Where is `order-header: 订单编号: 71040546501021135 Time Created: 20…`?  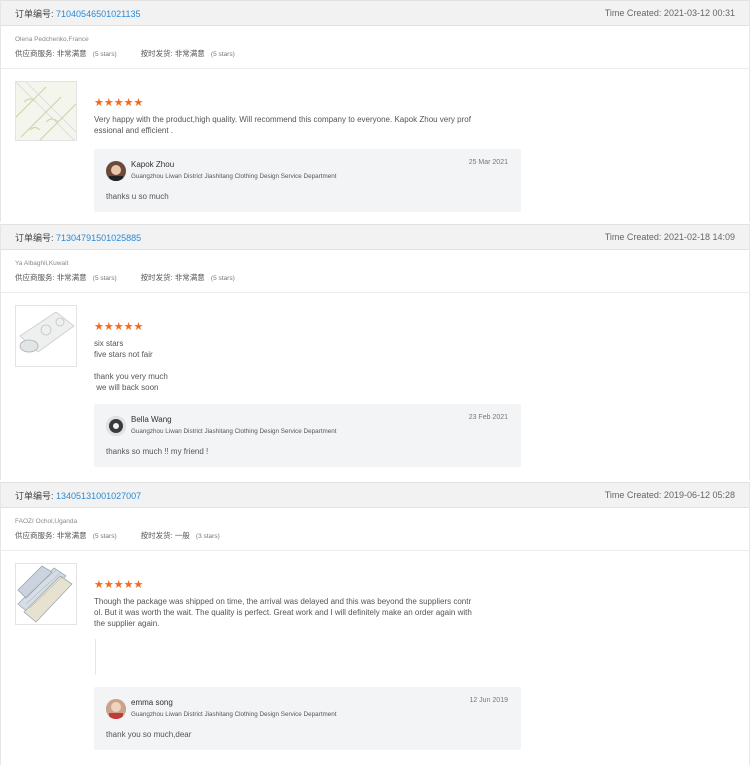 order-header: 订单编号: 71040546501021135 Time Created: 20… is located at coordinates (375, 13).